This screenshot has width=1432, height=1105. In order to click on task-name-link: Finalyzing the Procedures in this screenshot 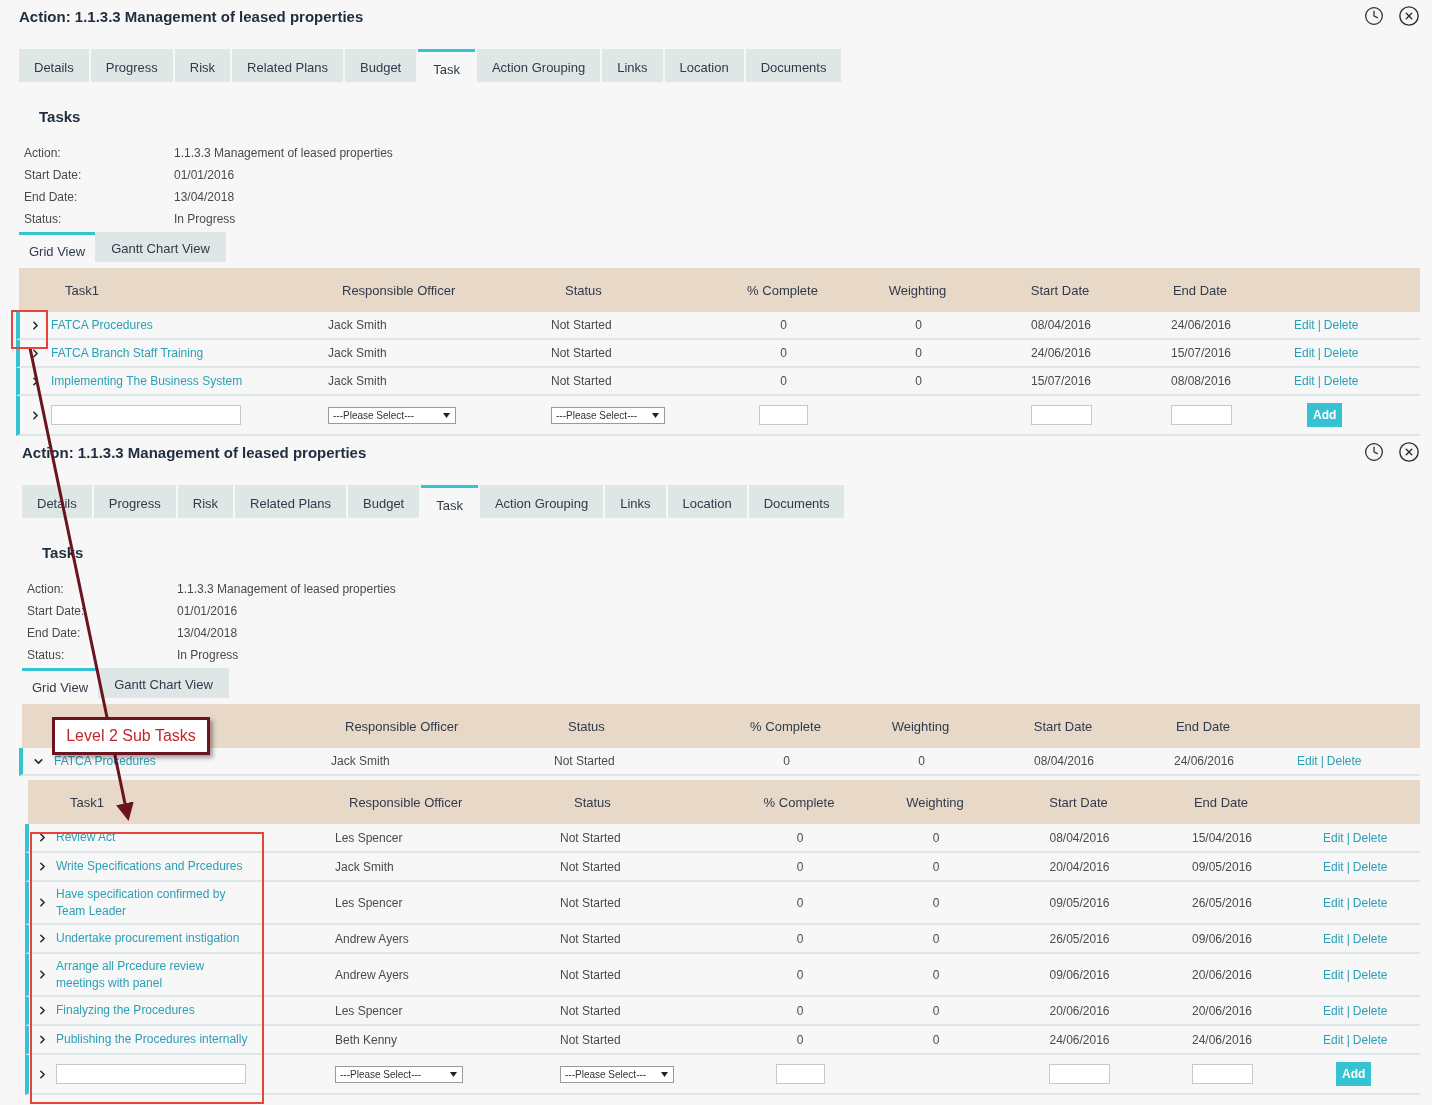, I will do `click(156, 1010)`.